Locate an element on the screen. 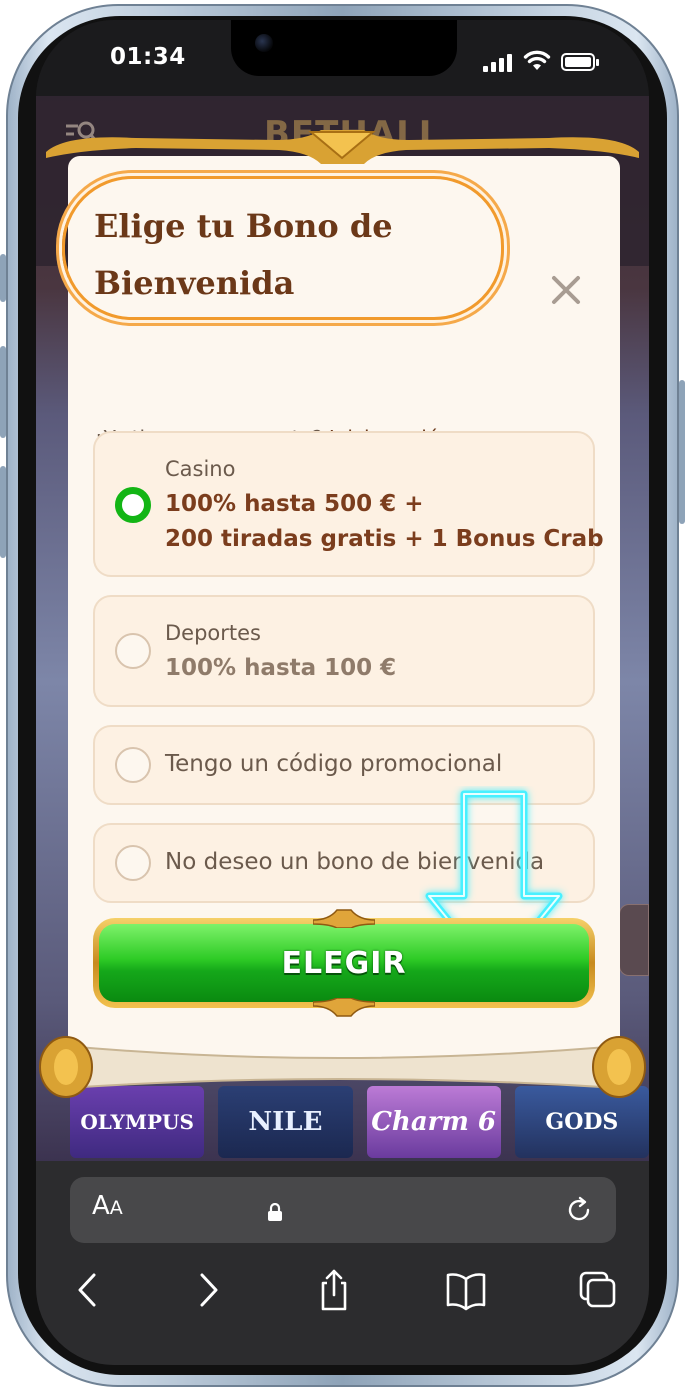 This screenshot has height=1391, width=685. text-size-big: A is located at coordinates (101, 1206).